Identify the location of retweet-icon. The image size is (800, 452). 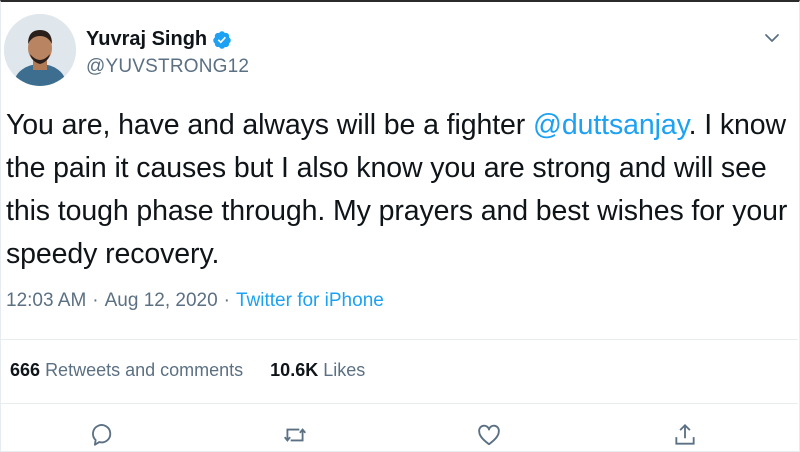
(295, 435).